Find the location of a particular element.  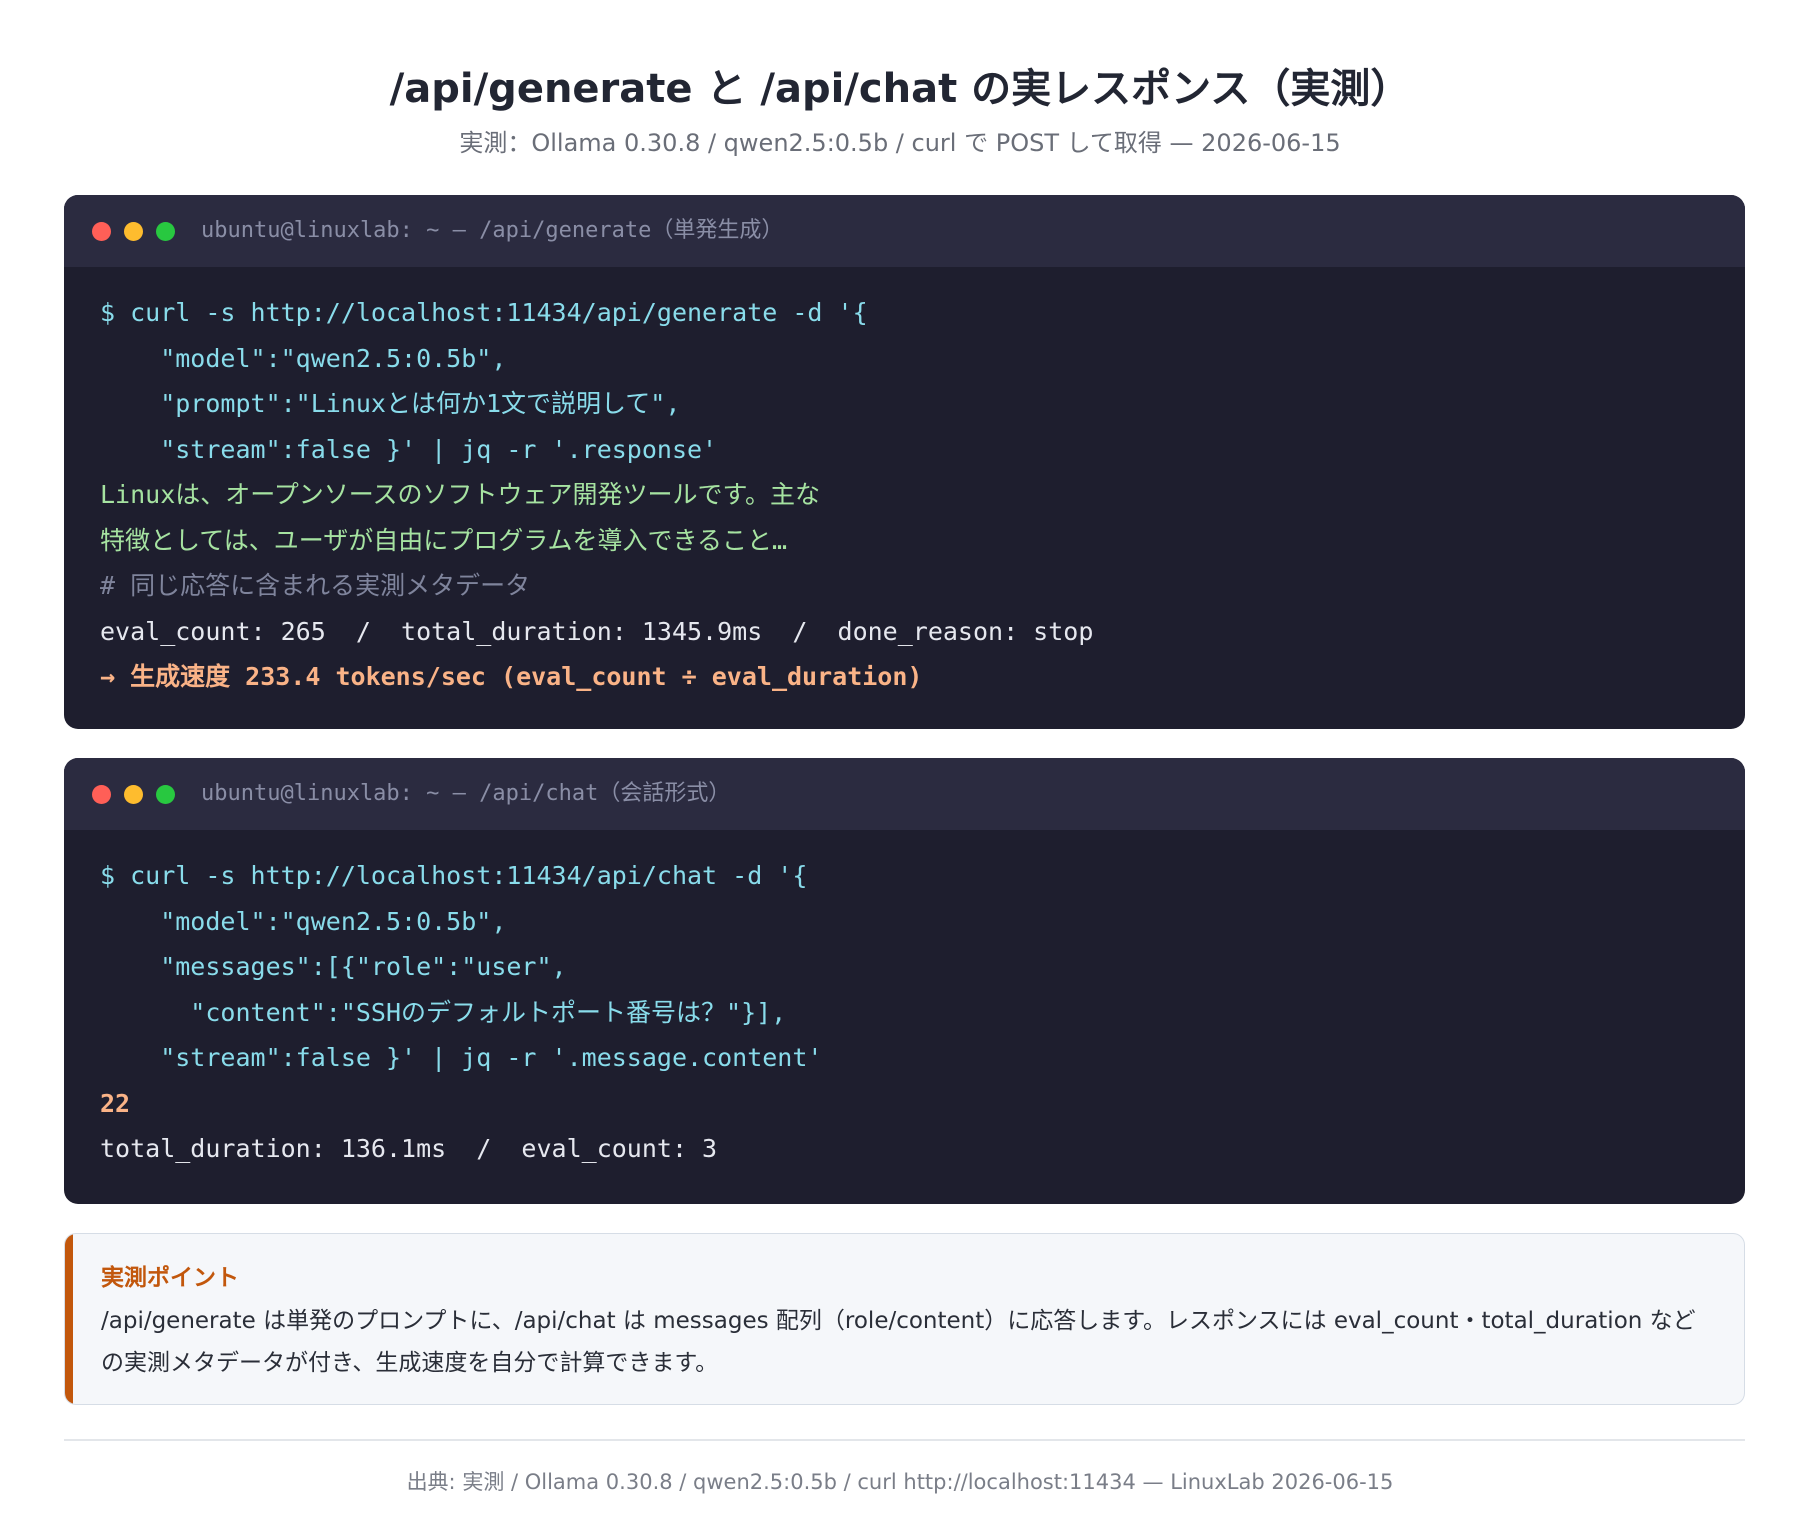

terminal-title: ubuntu@linuxlab: ~ — /api/generate（単発生成） is located at coordinates (492, 230).